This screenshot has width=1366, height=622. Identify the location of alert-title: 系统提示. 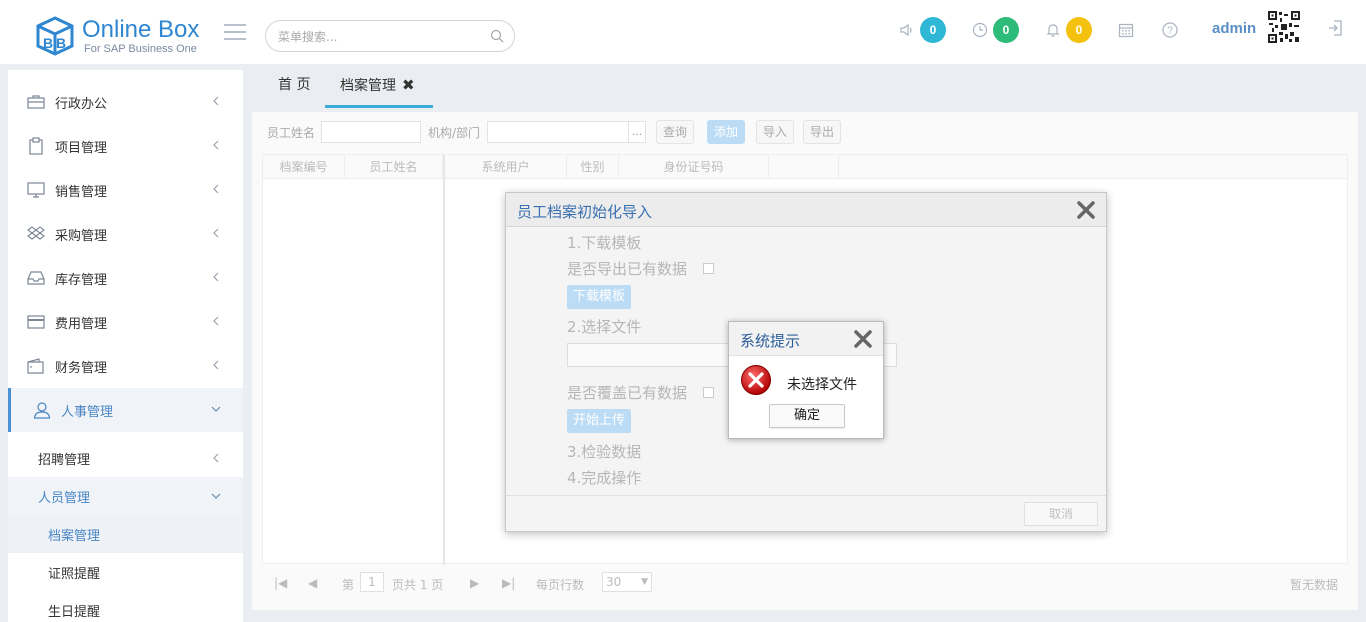
(770, 341).